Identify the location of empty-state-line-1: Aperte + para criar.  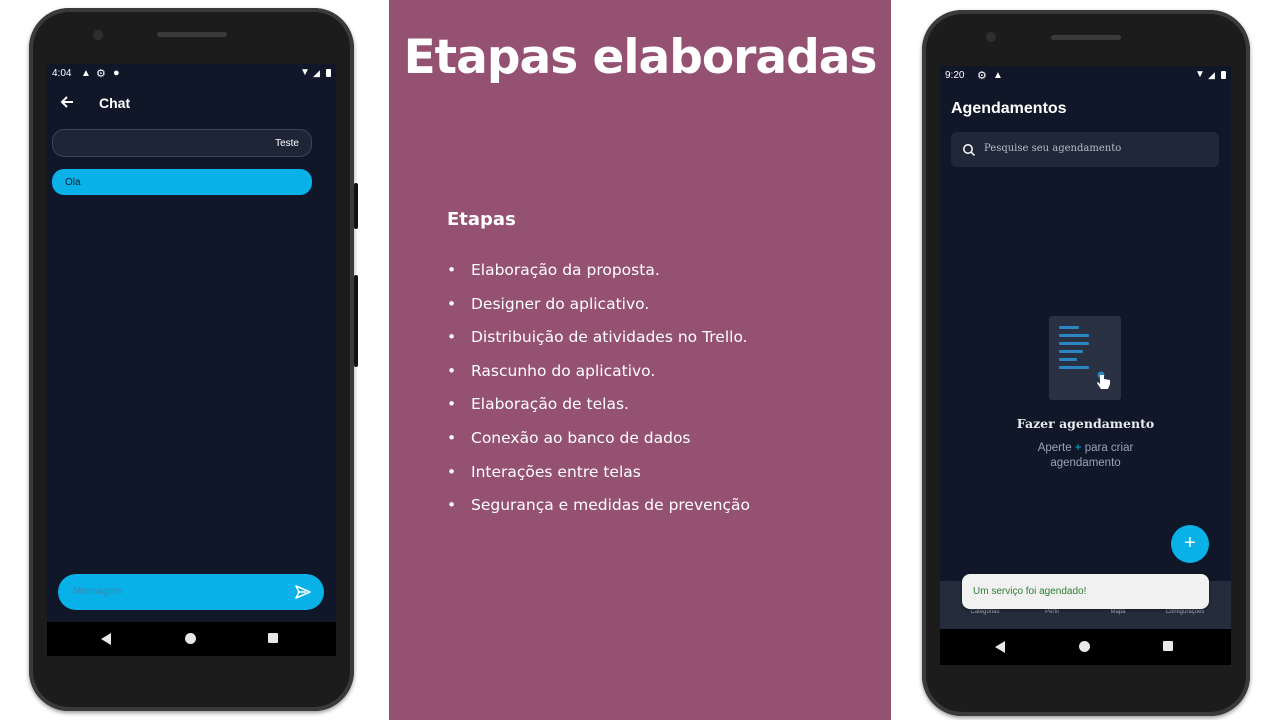
(1085, 448).